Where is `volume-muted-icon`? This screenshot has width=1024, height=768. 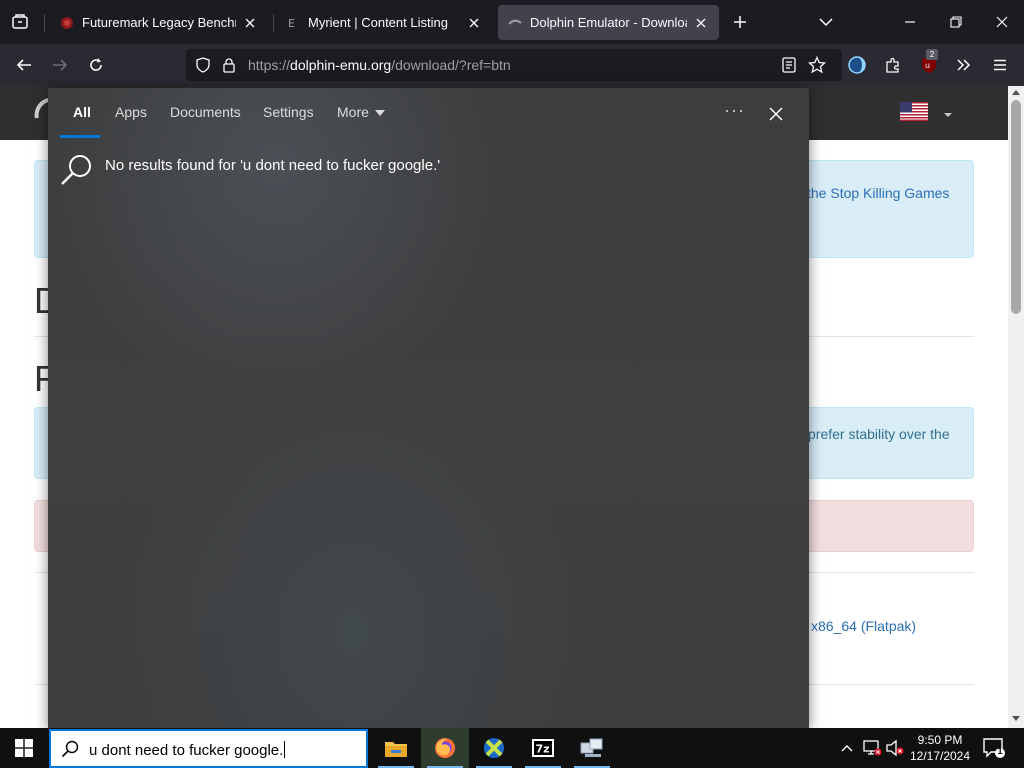
volume-muted-icon is located at coordinates (895, 748).